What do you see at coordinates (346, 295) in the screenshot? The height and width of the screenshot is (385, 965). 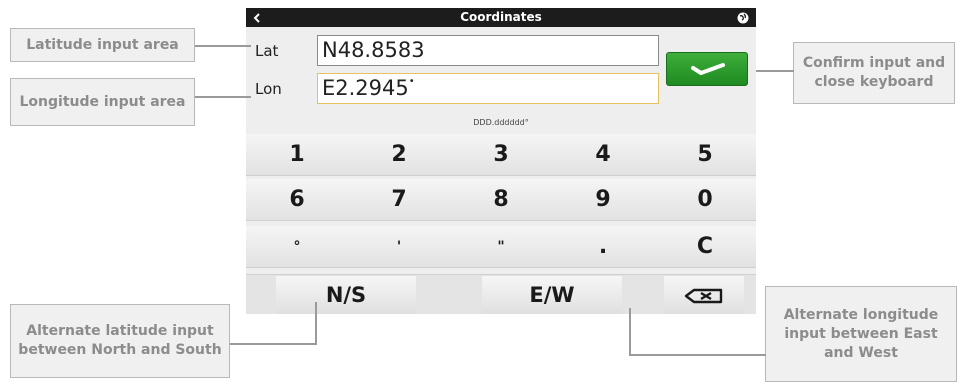 I see `north-south-toggle-key: N/S` at bounding box center [346, 295].